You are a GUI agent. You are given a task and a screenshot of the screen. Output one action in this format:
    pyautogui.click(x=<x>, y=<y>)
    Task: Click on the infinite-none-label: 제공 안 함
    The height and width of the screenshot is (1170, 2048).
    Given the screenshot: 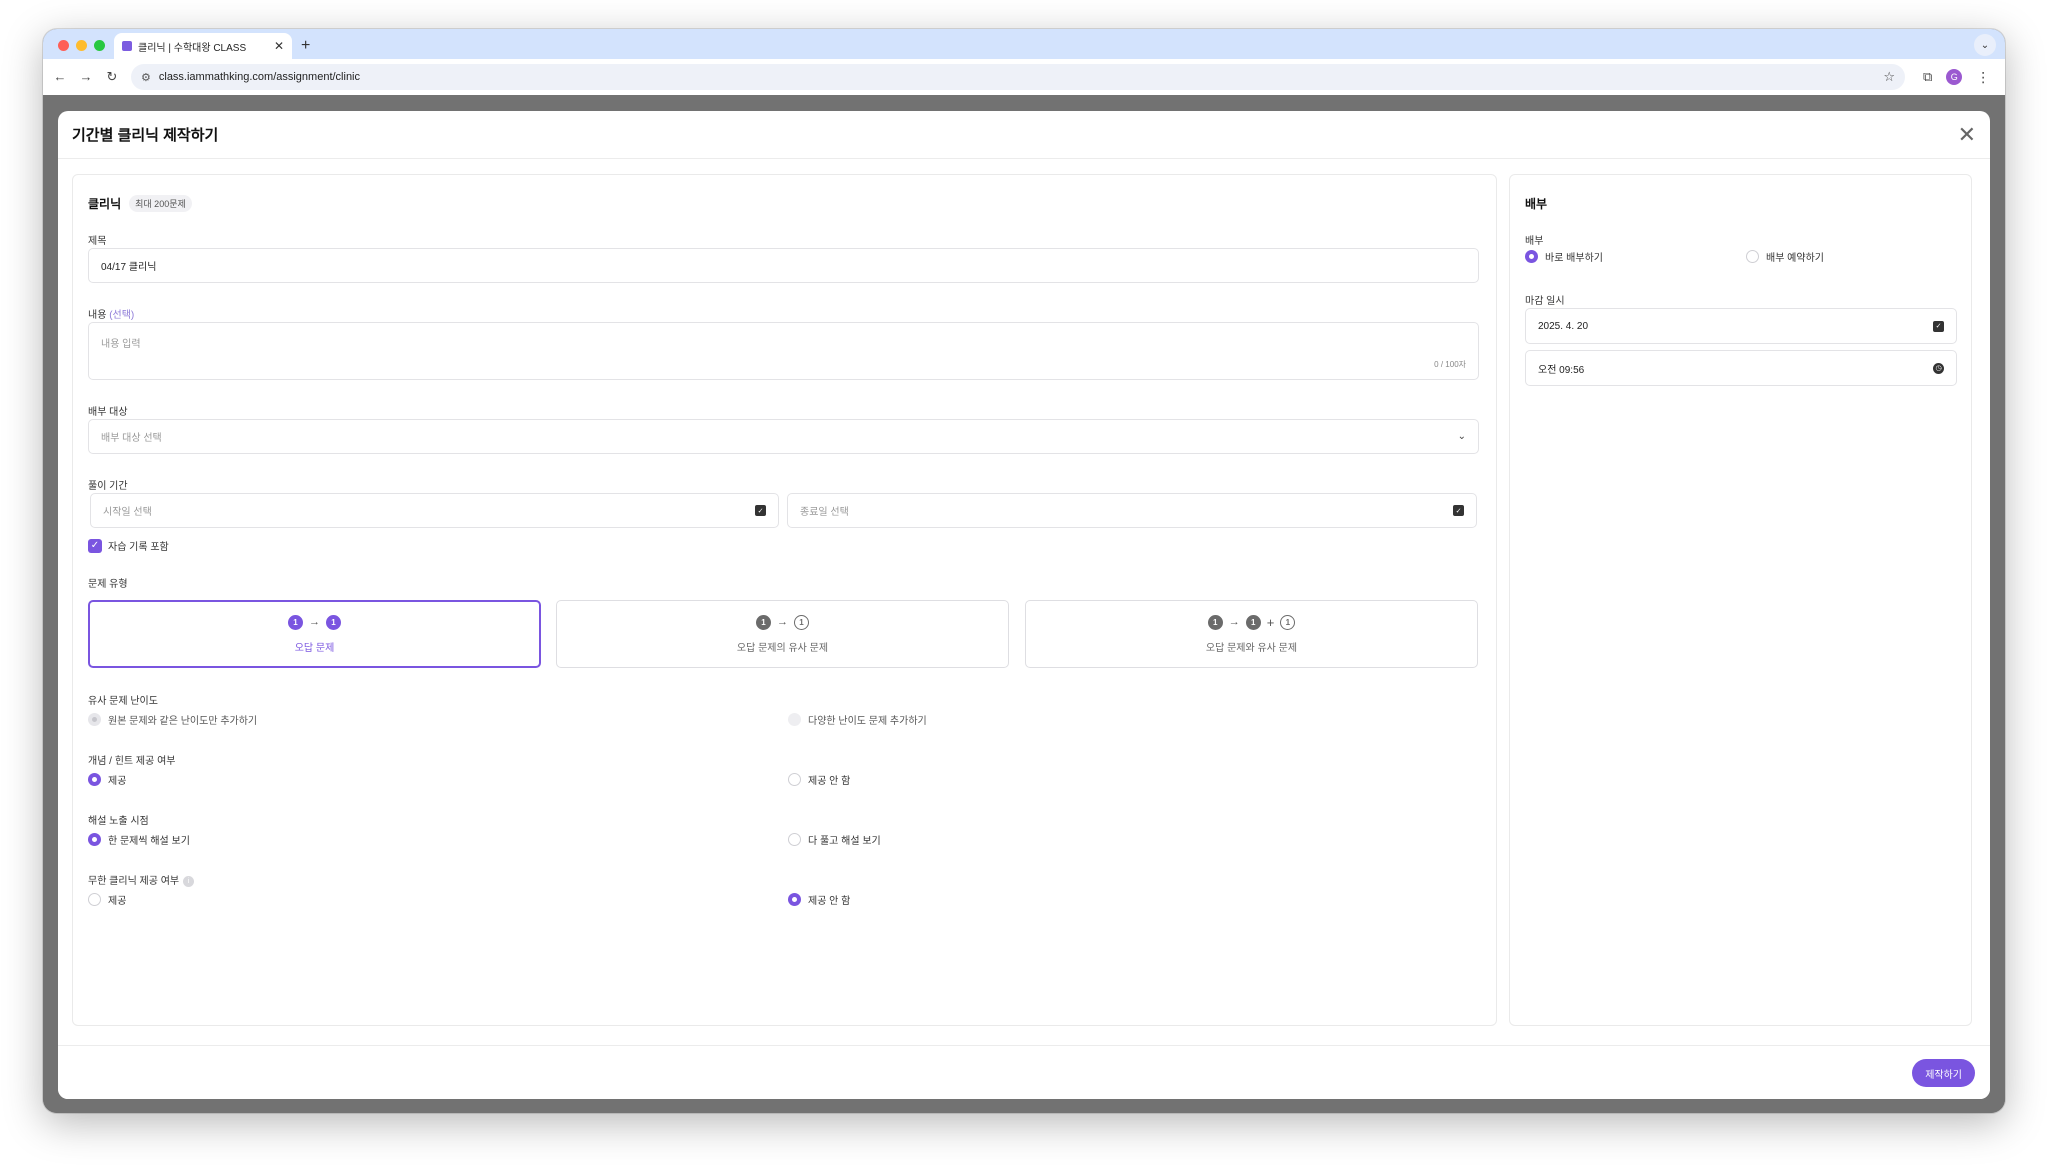 What is the action you would take?
    pyautogui.click(x=829, y=901)
    